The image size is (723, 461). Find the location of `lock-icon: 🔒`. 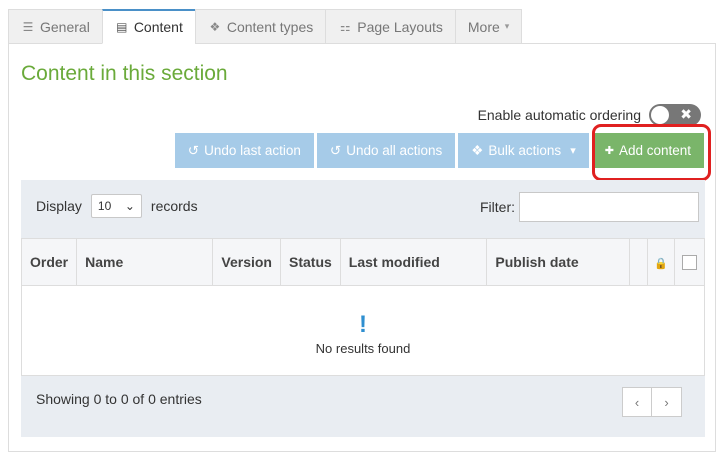

lock-icon: 🔒 is located at coordinates (661, 264).